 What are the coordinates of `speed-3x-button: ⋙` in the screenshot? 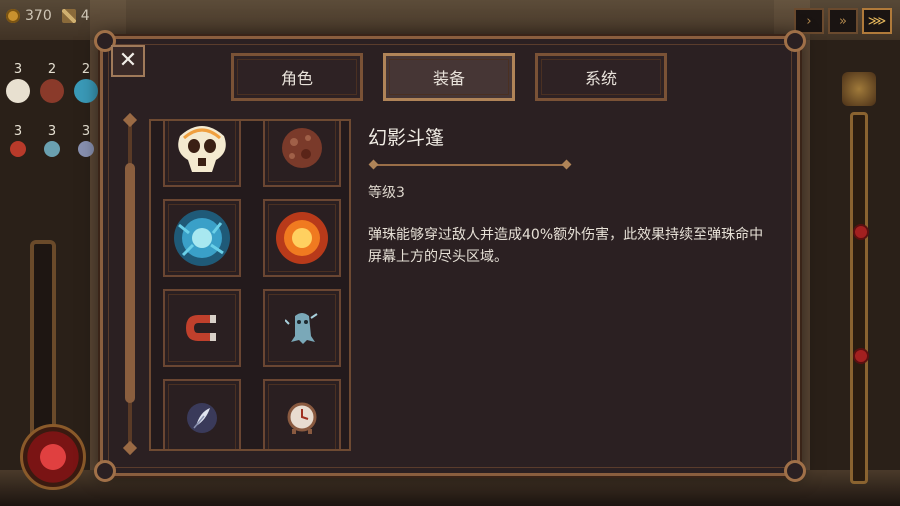 It's located at (877, 21).